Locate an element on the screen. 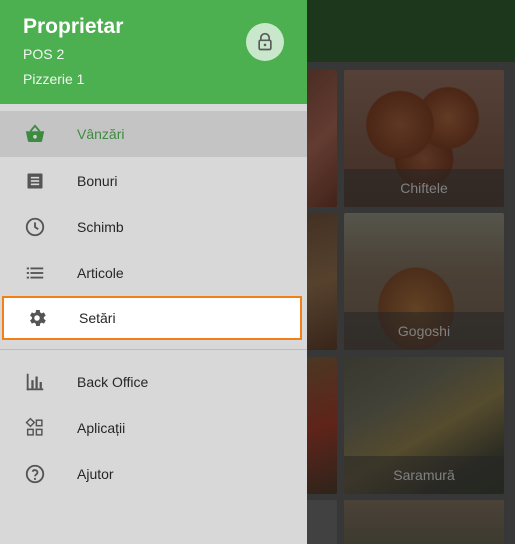  lock-icon is located at coordinates (265, 41).